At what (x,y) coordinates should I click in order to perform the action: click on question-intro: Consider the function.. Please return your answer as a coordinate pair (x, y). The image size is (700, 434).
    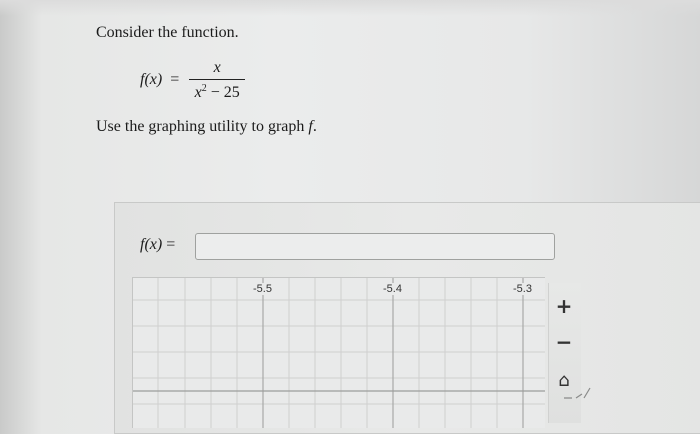
    Looking at the image, I should click on (167, 32).